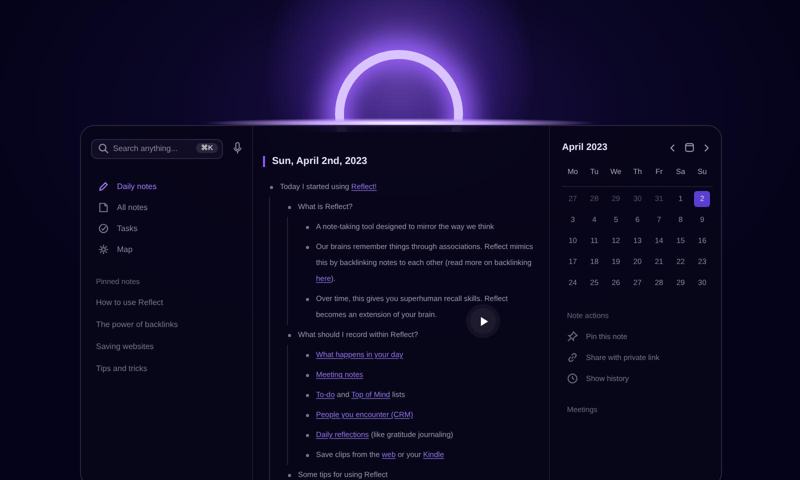 The width and height of the screenshot is (800, 480). I want to click on search-icon, so click(103, 148).